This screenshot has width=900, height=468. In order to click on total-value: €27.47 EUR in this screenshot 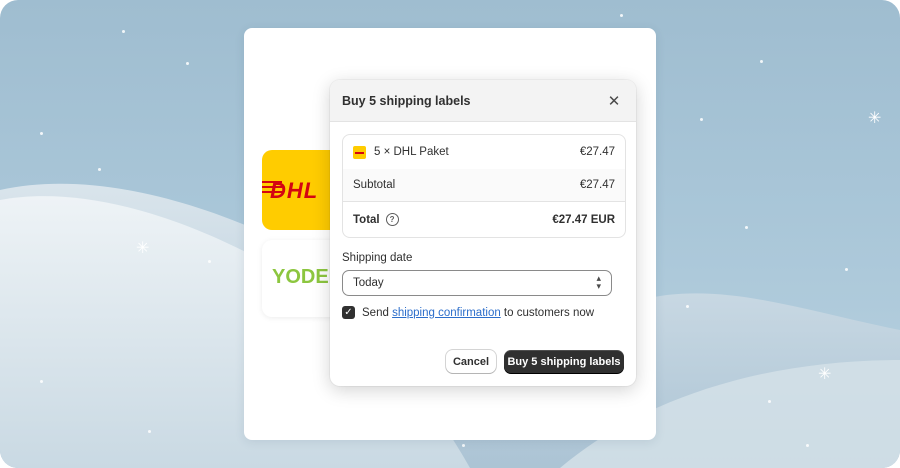, I will do `click(583, 219)`.